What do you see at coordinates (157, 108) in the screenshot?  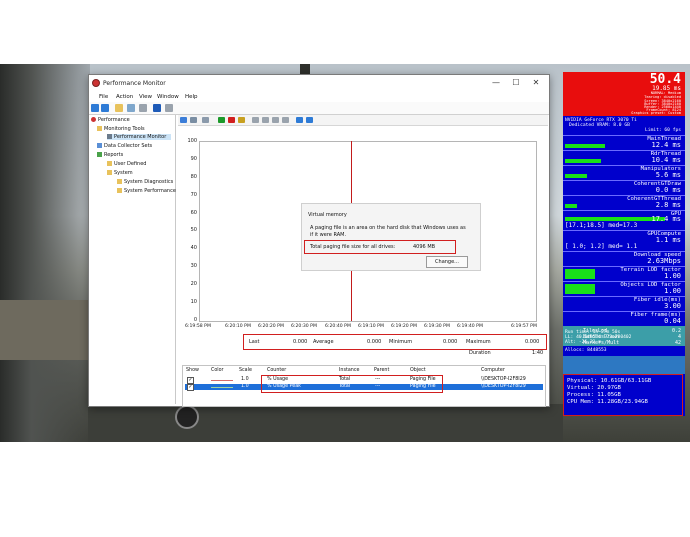 I see `help-icon` at bounding box center [157, 108].